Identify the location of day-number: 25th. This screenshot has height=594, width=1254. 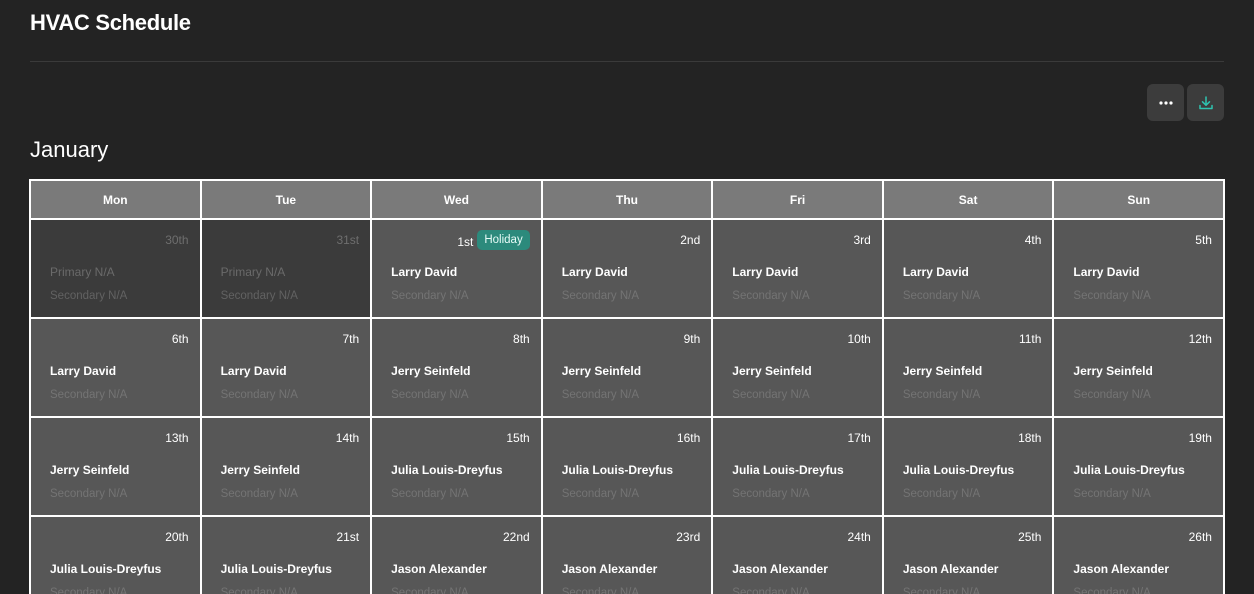
(1030, 537).